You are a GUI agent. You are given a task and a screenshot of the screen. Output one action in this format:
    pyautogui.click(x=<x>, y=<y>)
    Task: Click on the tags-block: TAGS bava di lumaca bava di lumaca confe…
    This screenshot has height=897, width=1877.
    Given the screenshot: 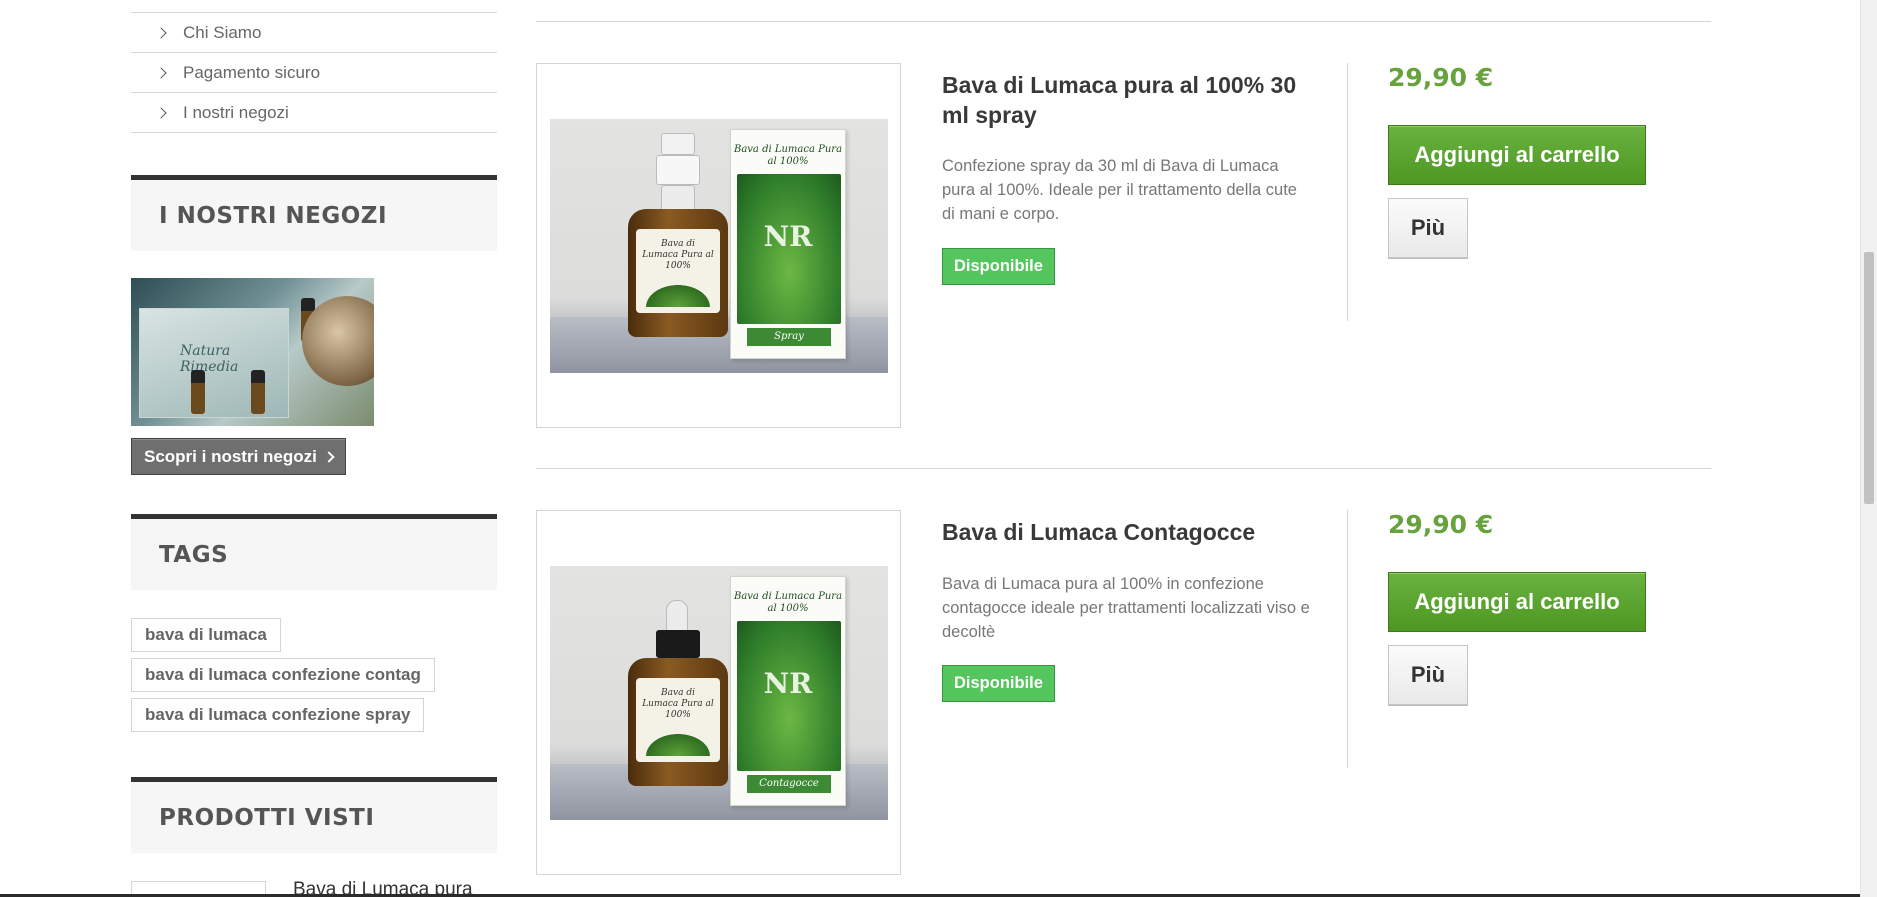 What is the action you would take?
    pyautogui.click(x=314, y=623)
    